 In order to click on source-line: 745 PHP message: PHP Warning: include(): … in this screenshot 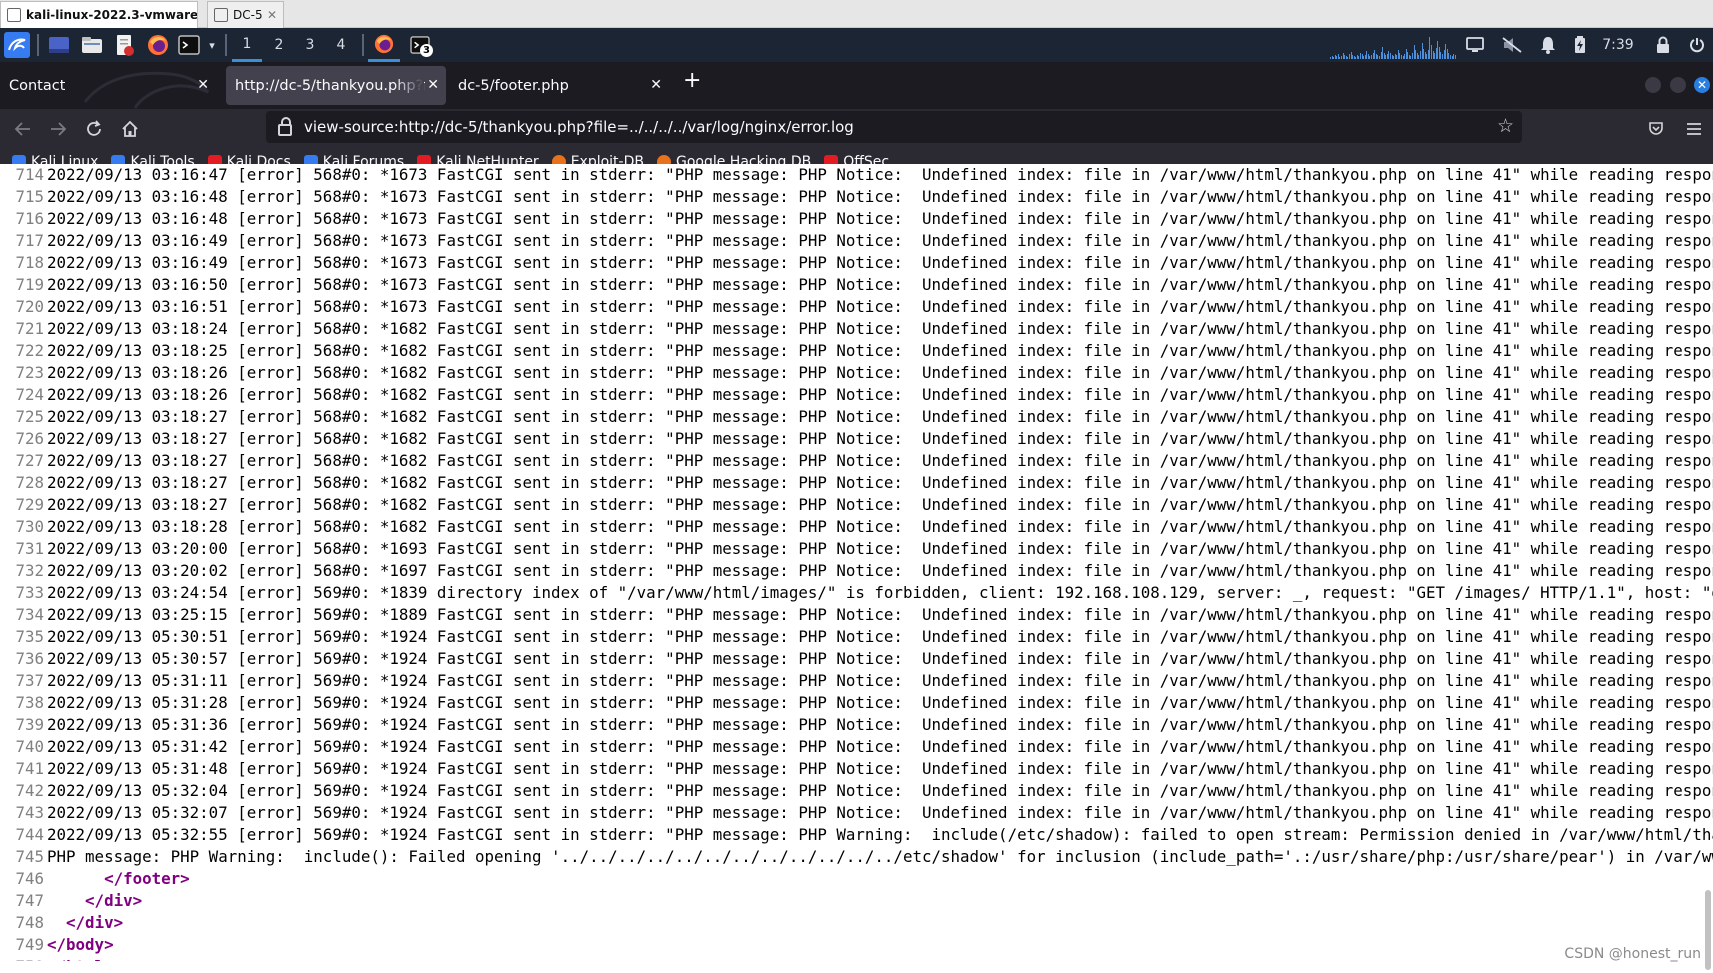, I will do `click(856, 857)`.